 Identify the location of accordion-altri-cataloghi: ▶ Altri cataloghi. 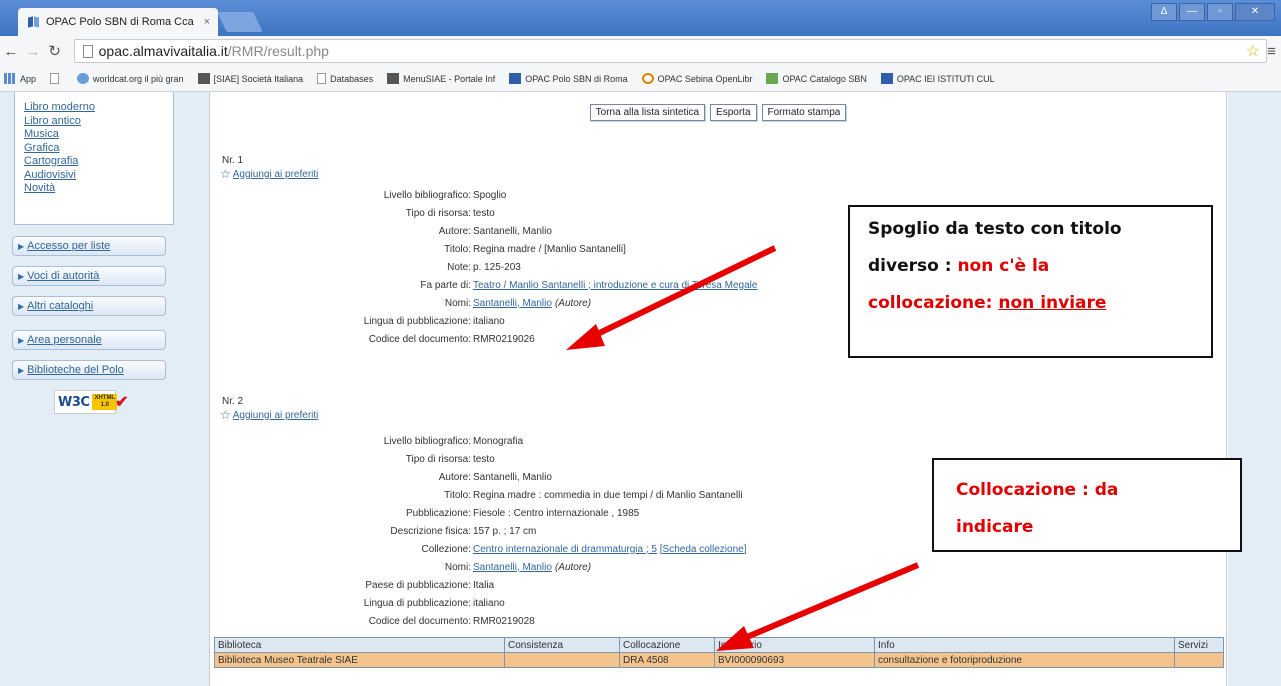
(89, 306).